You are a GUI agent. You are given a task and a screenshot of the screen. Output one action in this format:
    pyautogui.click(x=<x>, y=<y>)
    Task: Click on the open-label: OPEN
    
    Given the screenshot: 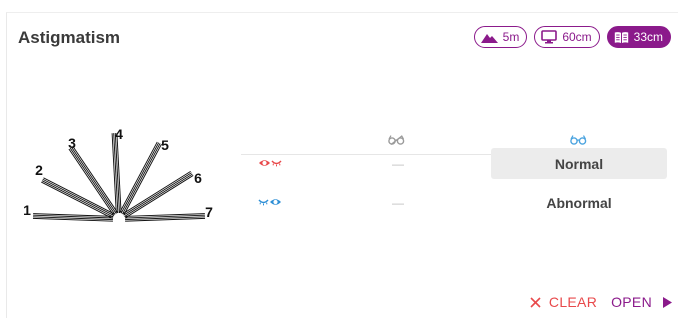 What is the action you would take?
    pyautogui.click(x=631, y=302)
    